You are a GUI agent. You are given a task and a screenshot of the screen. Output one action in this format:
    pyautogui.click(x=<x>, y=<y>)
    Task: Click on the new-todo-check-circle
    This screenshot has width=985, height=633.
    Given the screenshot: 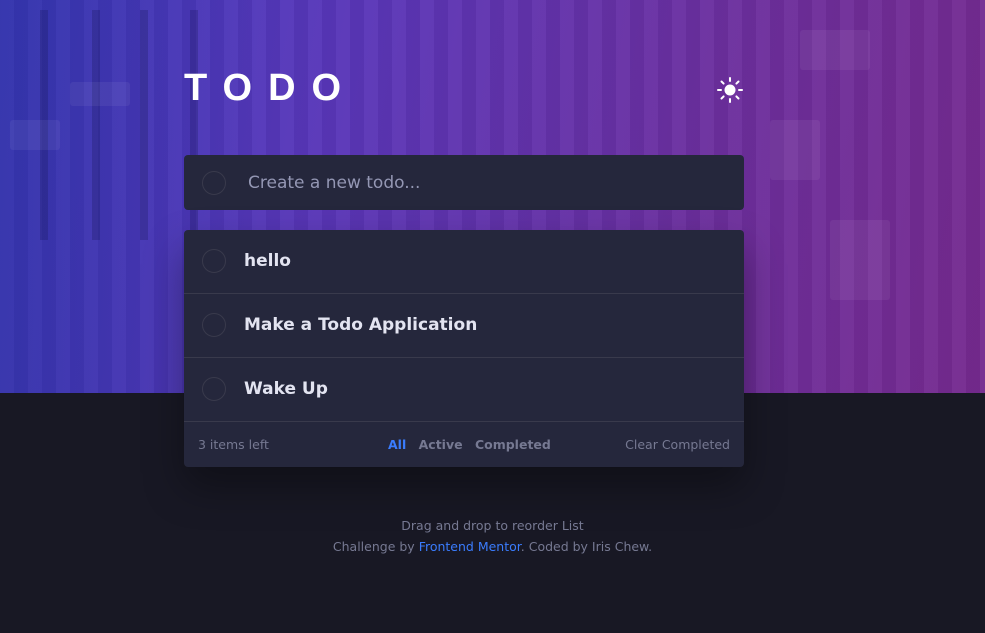 What is the action you would take?
    pyautogui.click(x=214, y=183)
    